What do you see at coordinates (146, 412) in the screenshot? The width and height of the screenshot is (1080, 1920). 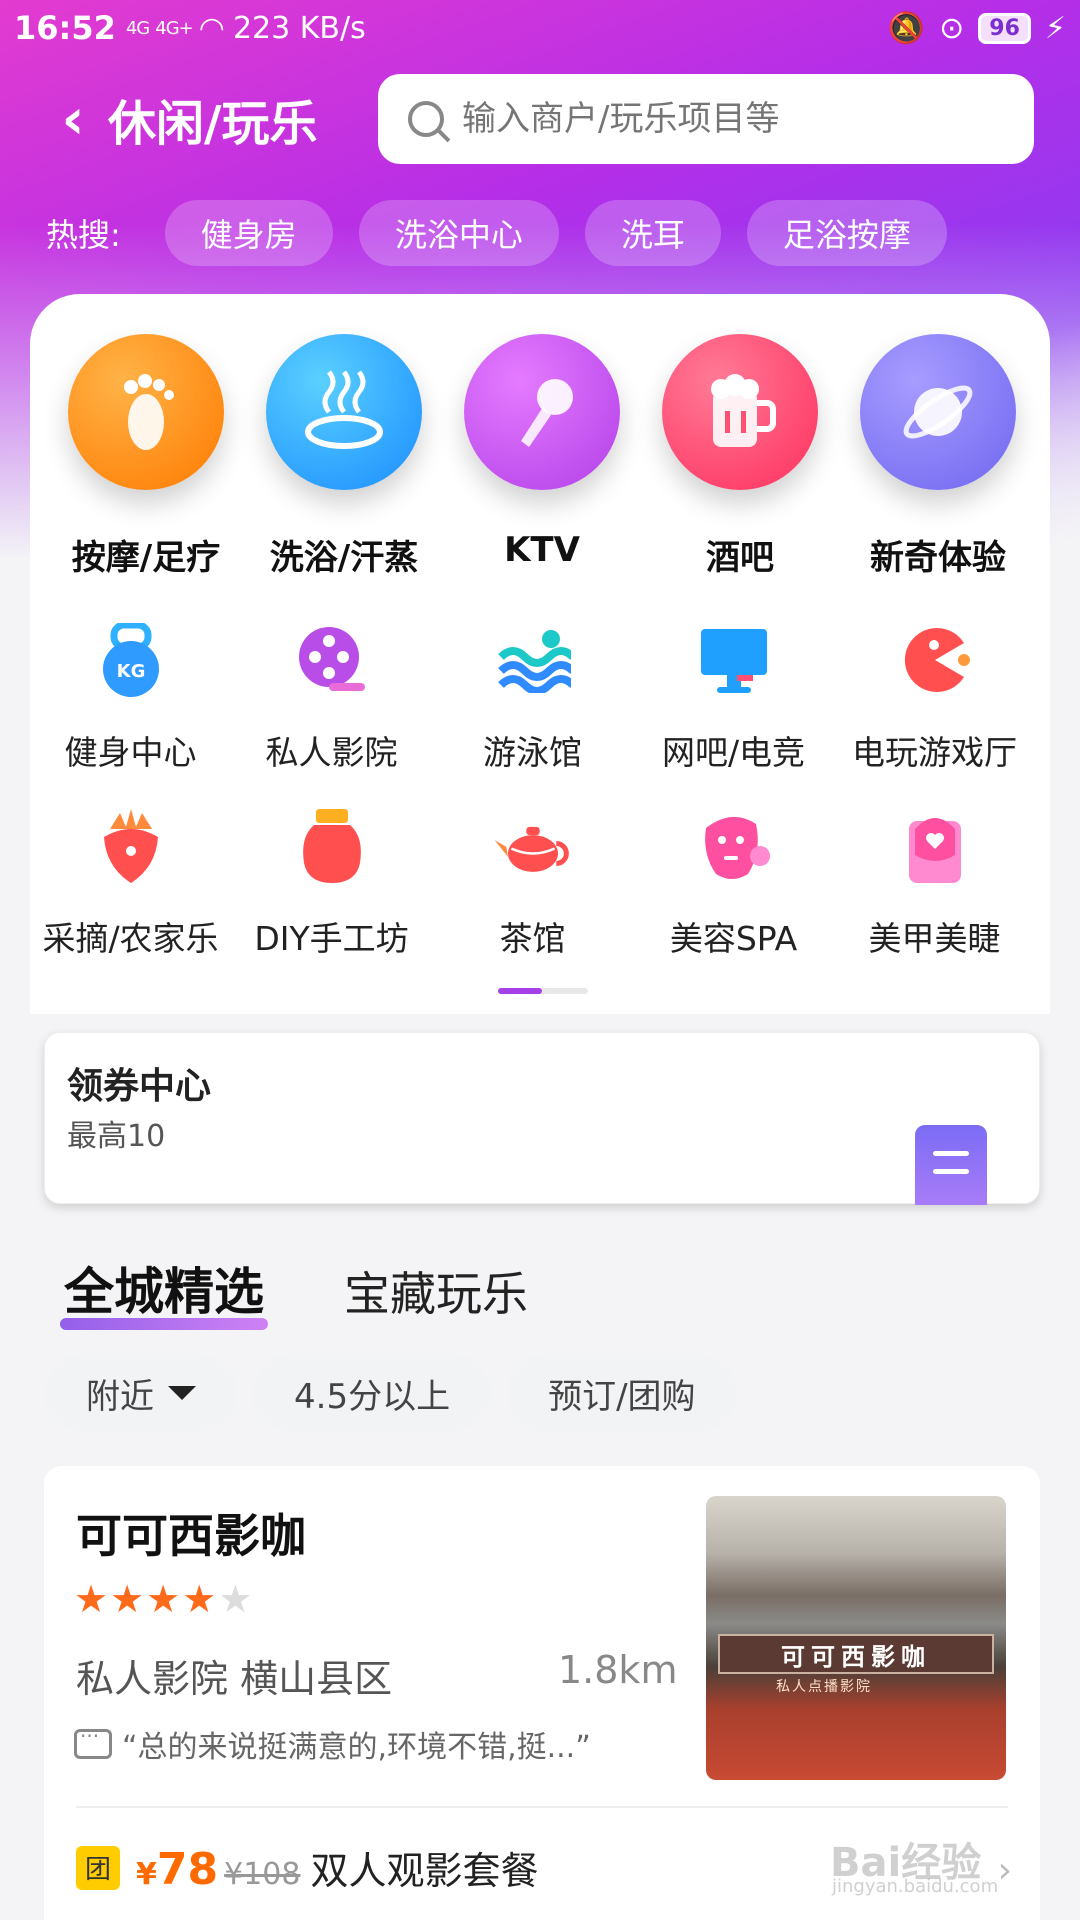 I see `foot-icon` at bounding box center [146, 412].